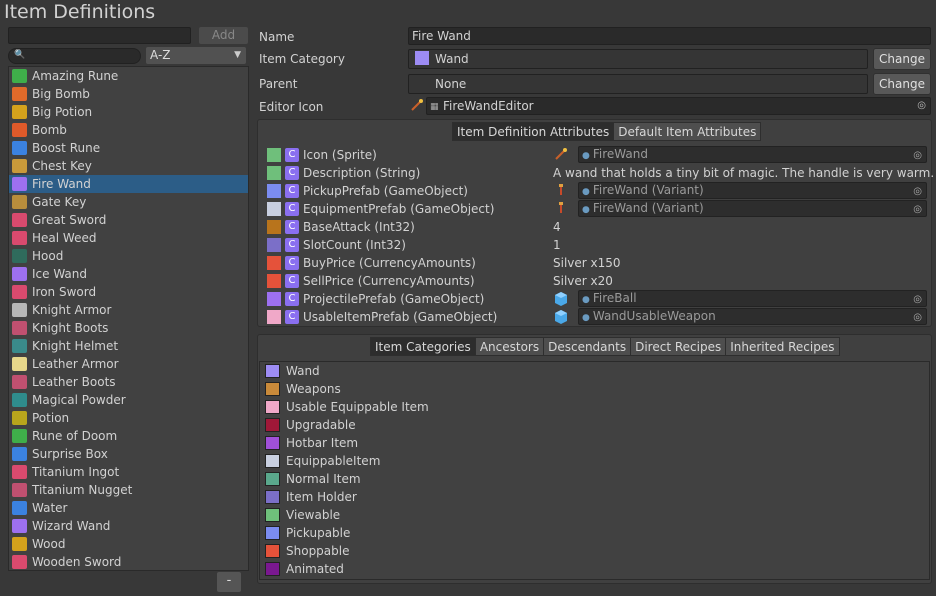  I want to click on attribute-value: 1, so click(557, 245).